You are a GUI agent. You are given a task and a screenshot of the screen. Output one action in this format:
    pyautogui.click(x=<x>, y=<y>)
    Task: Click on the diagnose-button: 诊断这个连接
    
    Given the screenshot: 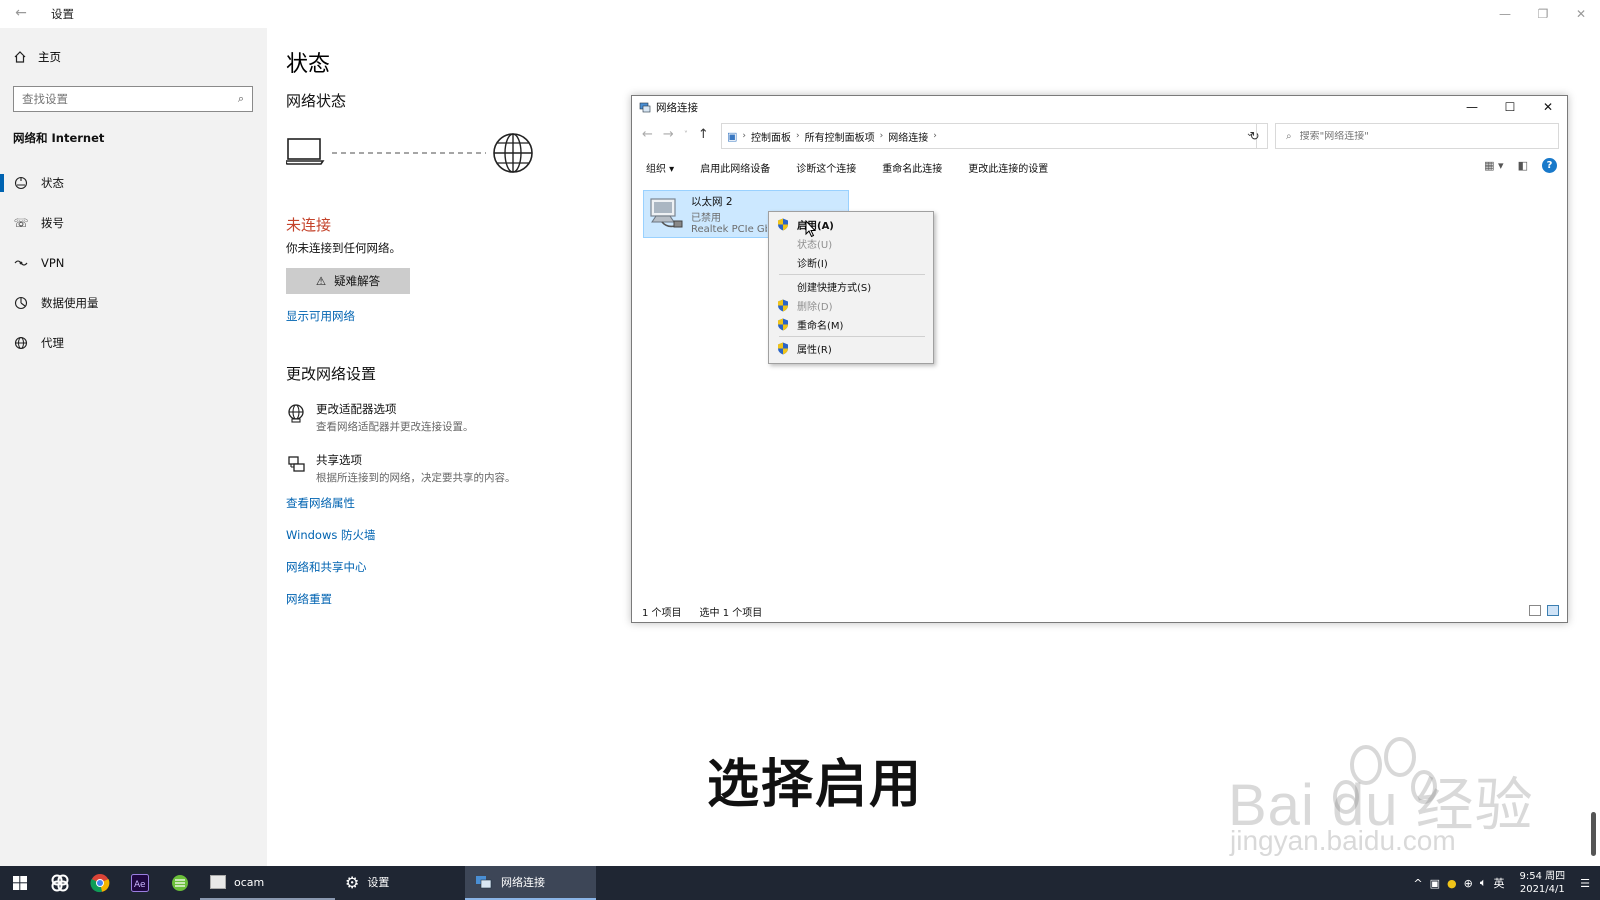 What is the action you would take?
    pyautogui.click(x=826, y=167)
    